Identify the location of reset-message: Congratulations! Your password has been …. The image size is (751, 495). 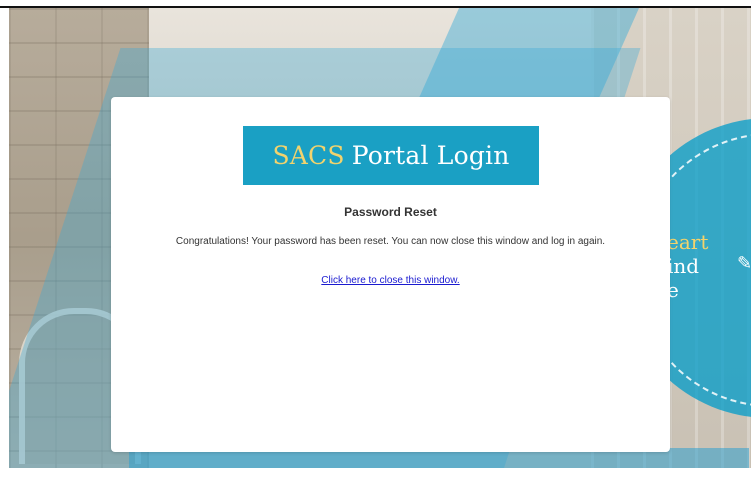
(390, 241).